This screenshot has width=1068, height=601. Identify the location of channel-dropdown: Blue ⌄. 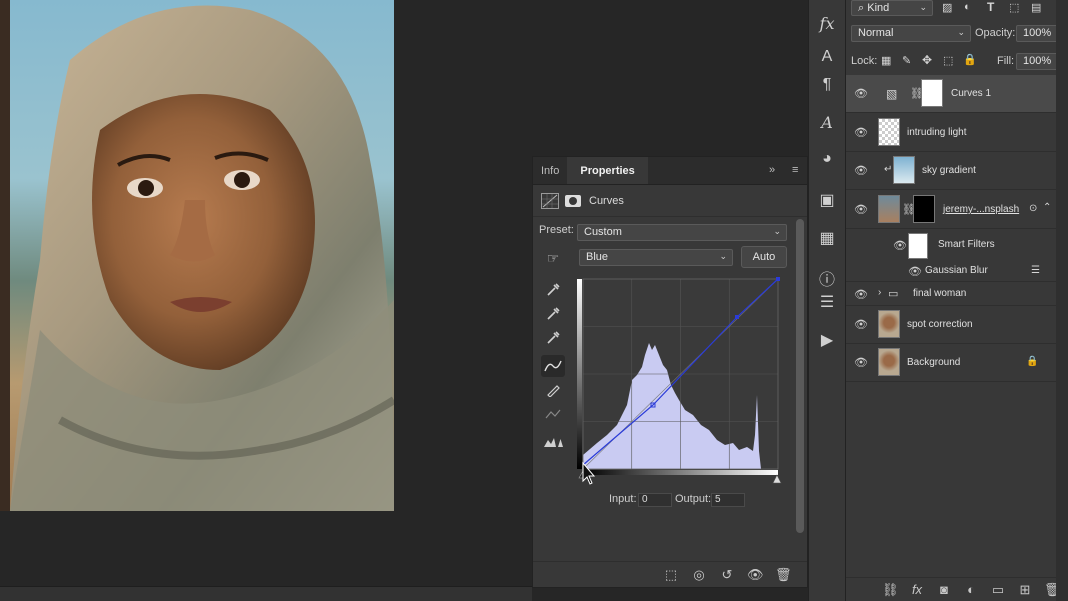
(656, 257).